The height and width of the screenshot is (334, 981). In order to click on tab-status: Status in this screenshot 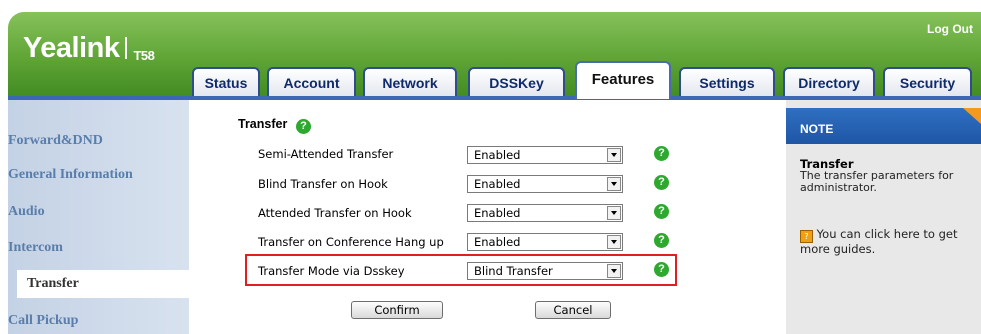, I will do `click(226, 81)`.